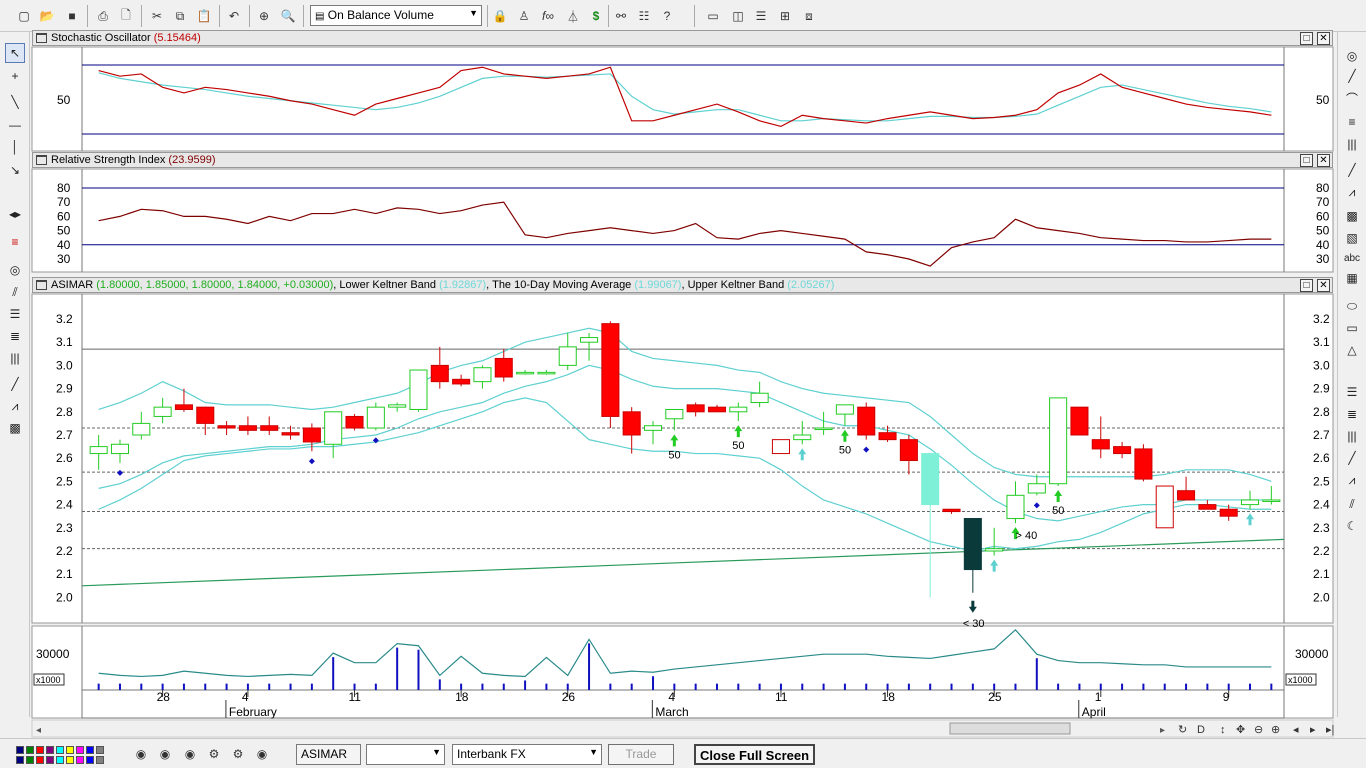  Describe the element at coordinates (64, 100) in the screenshot. I see `stoch-axis-label: 50` at that location.